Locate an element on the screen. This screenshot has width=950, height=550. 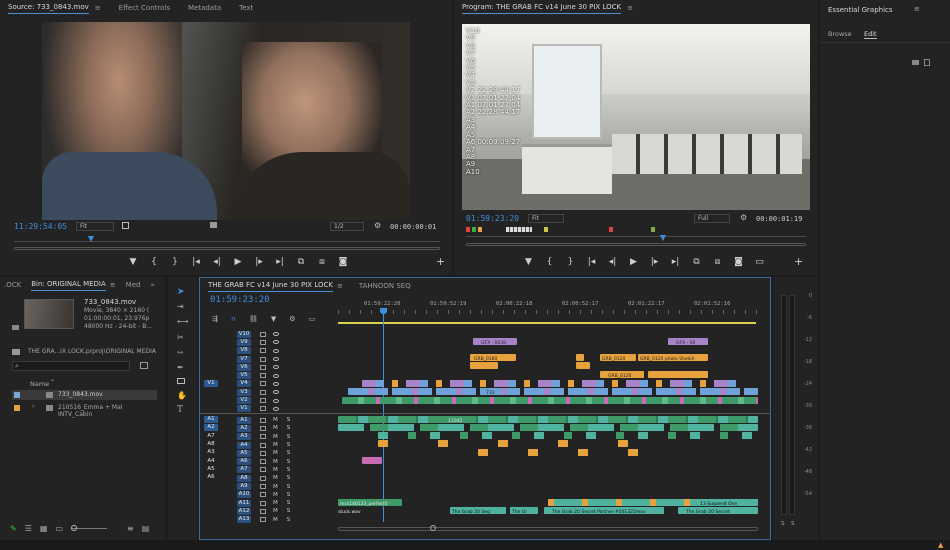
selection-tool-icon: ➤ is located at coordinates (181, 292).